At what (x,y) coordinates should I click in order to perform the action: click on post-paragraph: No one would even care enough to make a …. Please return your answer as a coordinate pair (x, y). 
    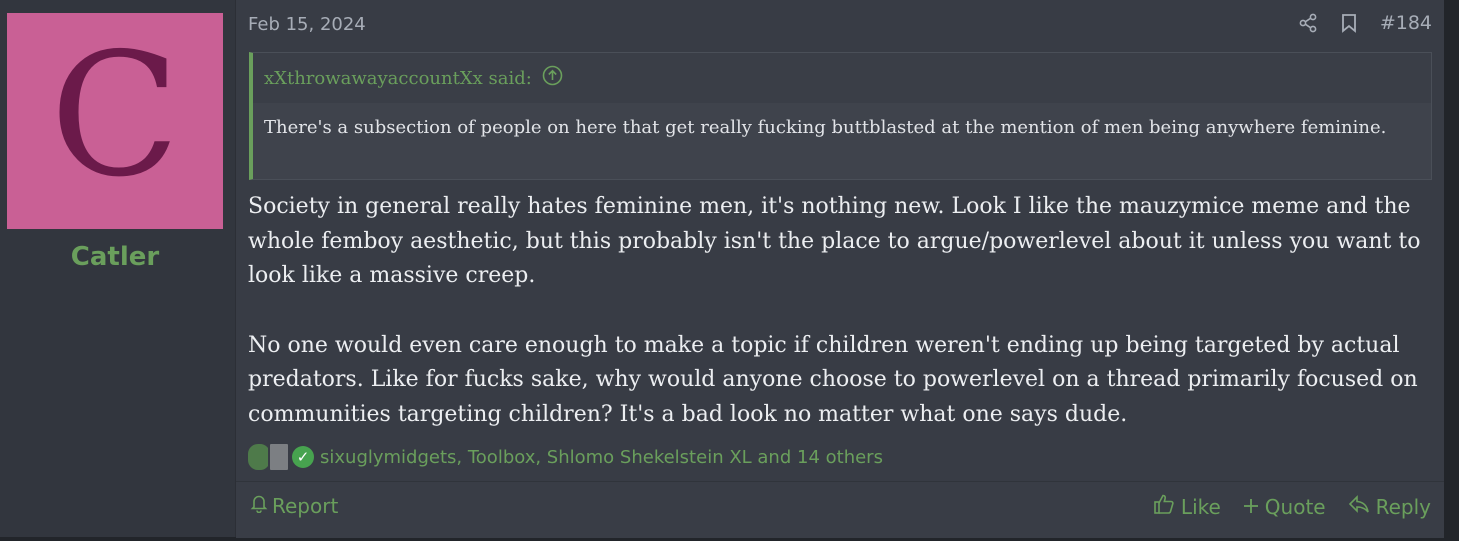
    Looking at the image, I should click on (833, 379).